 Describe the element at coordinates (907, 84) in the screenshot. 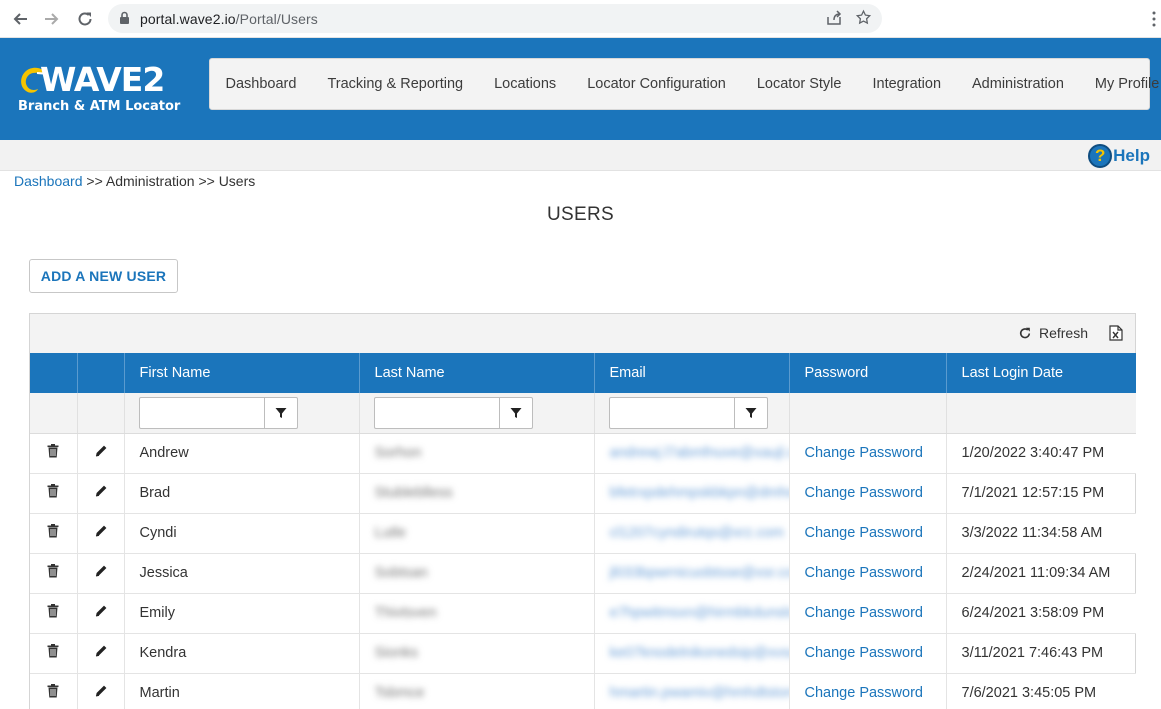

I see `nav-item-integration: Integration` at that location.